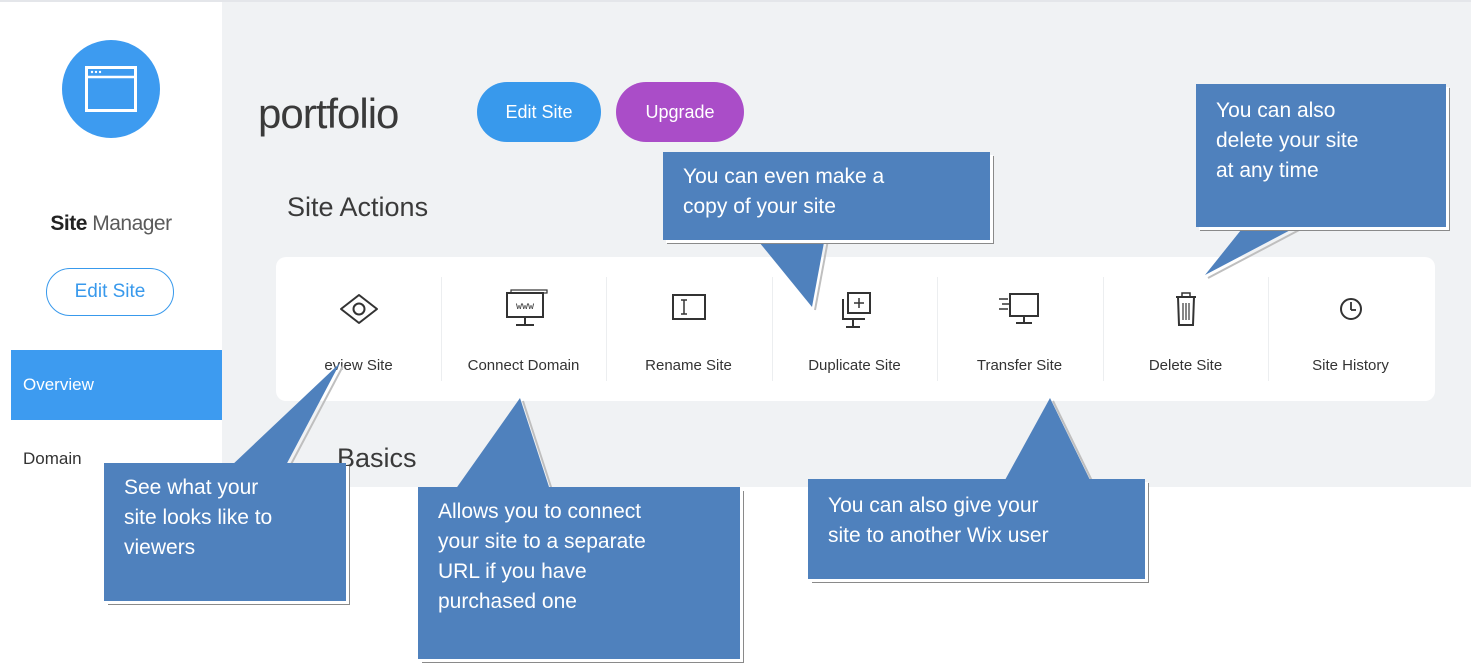 The height and width of the screenshot is (667, 1471). What do you see at coordinates (1276, 110) in the screenshot?
I see `callout-line: You can also` at bounding box center [1276, 110].